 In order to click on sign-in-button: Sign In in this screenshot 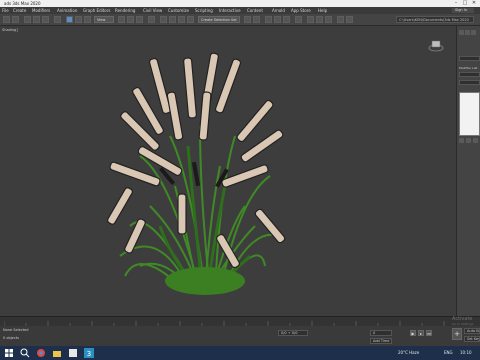, I will do `click(463, 10)`.